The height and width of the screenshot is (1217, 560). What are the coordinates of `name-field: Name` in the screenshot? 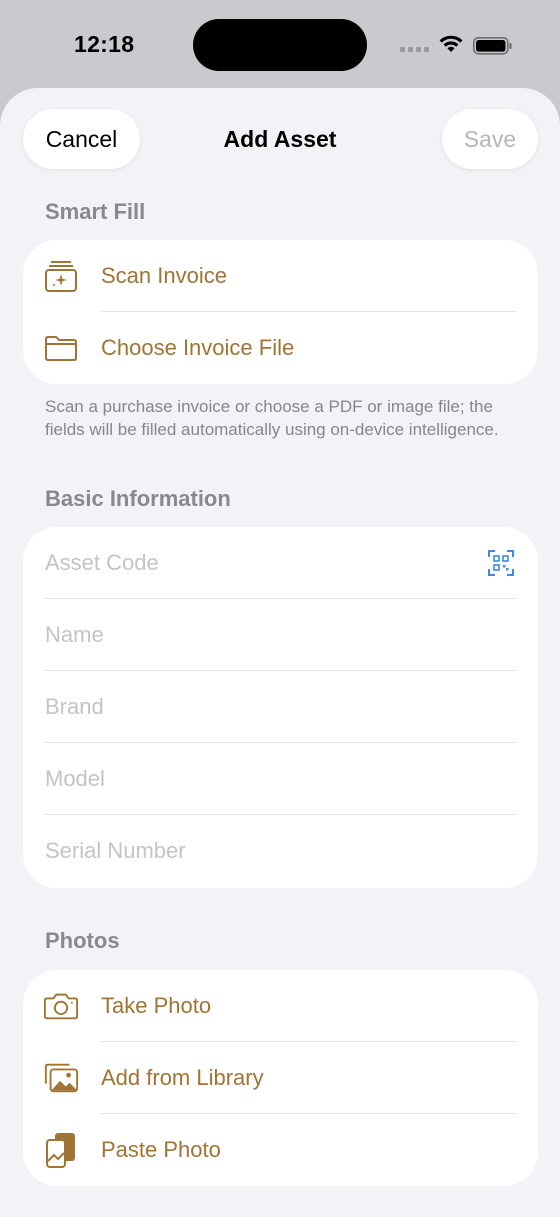 It's located at (280, 635).